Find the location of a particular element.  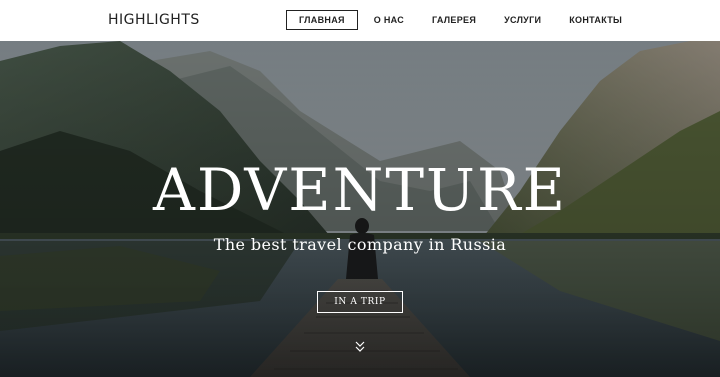

double-chevron-down-icon is located at coordinates (360, 347).